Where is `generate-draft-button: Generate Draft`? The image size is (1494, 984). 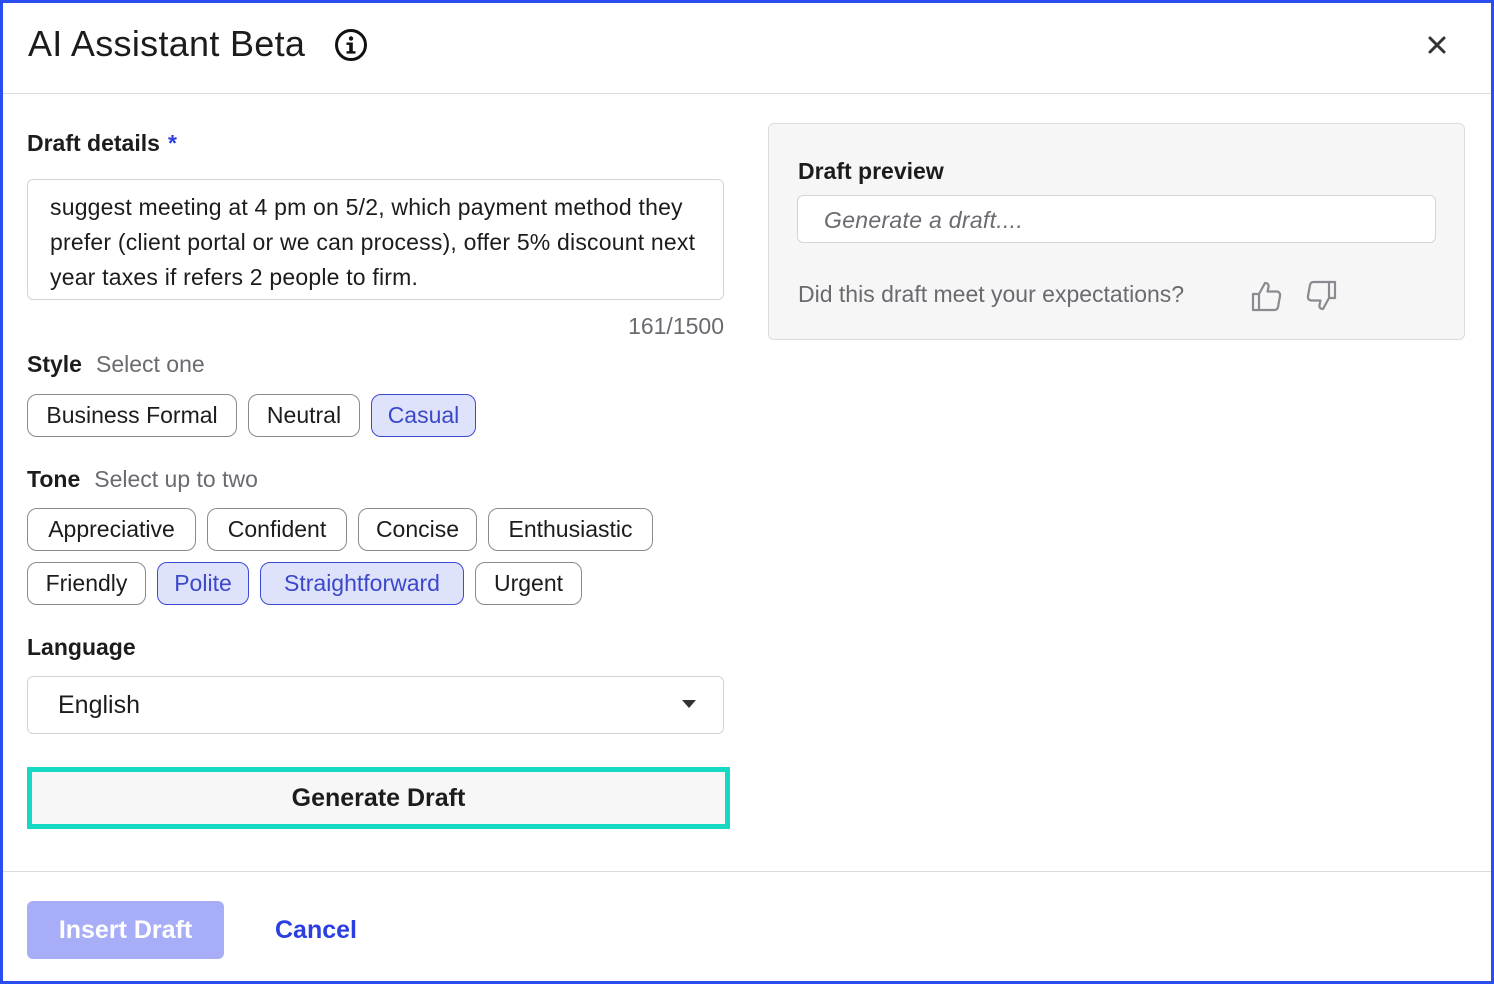
generate-draft-button: Generate Draft is located at coordinates (378, 798).